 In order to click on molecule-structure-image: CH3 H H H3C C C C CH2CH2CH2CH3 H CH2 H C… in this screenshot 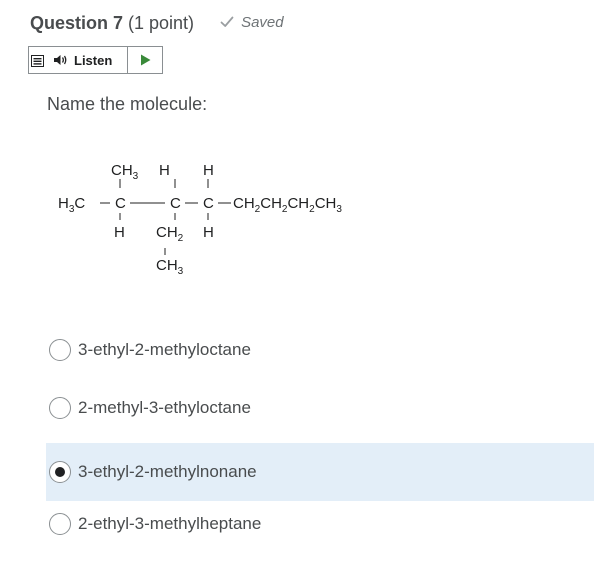, I will do `click(200, 219)`.